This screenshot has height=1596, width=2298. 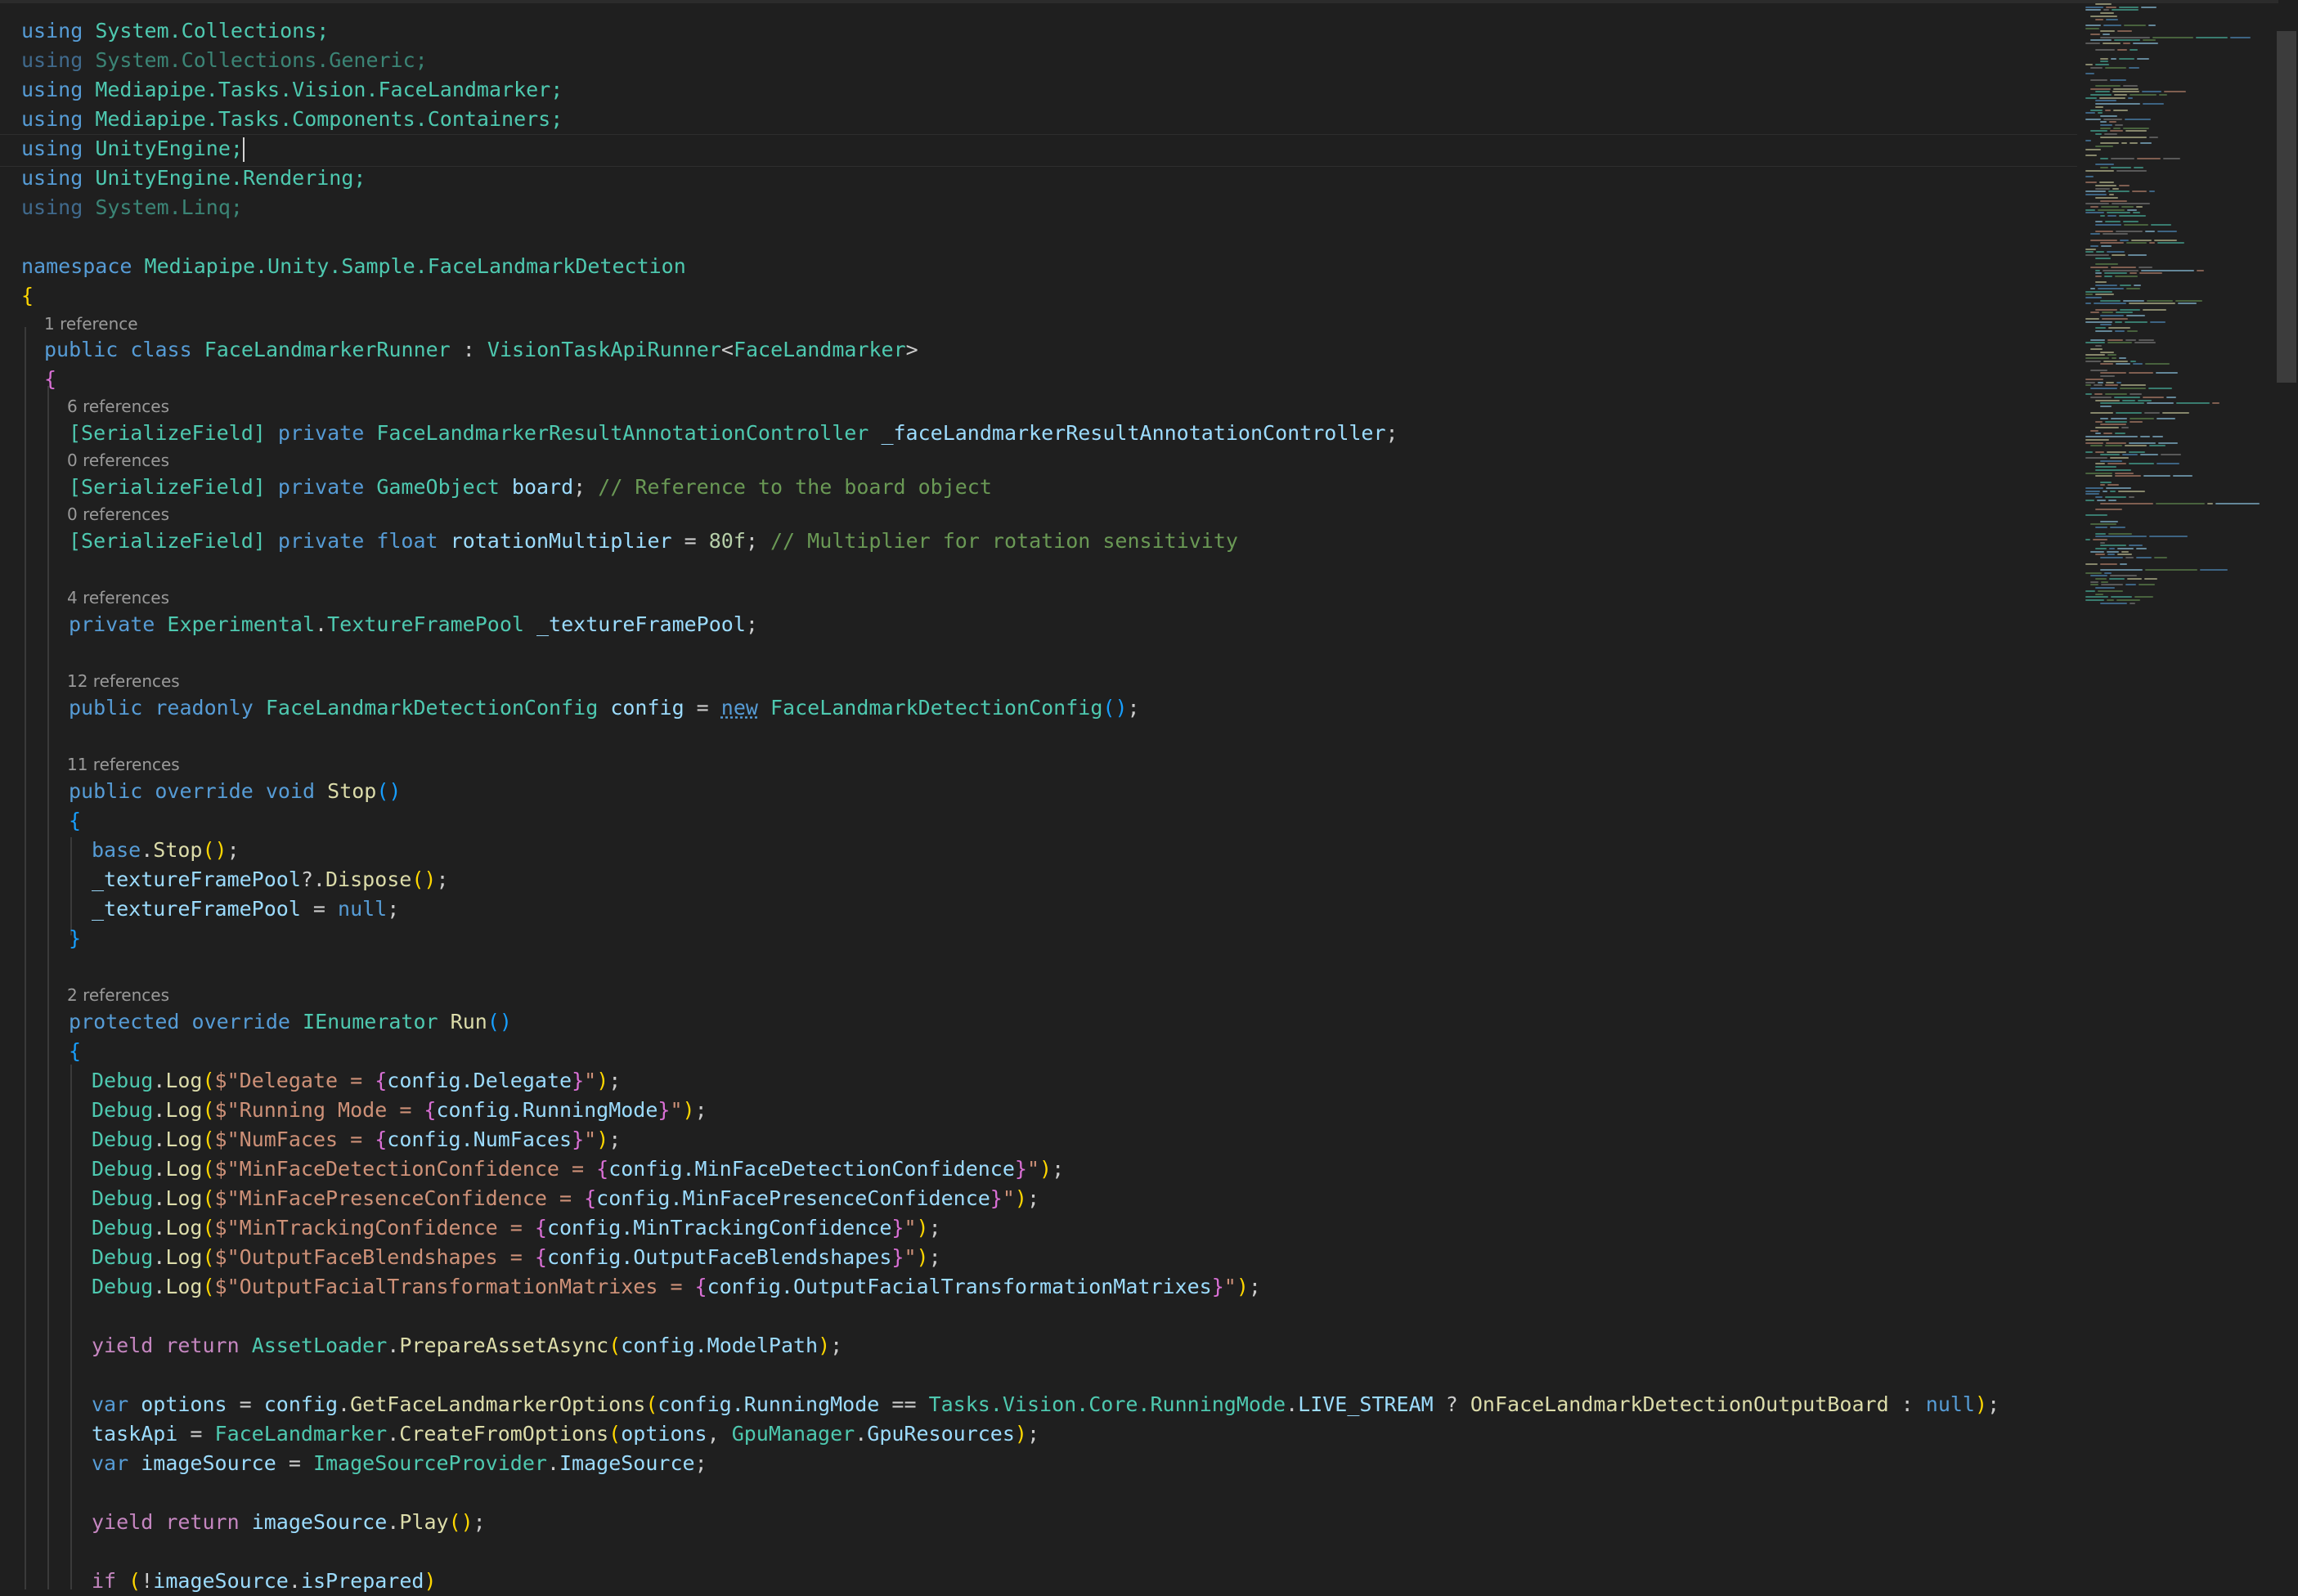 I want to click on code-line-7: using System.Linq;, so click(x=132, y=207).